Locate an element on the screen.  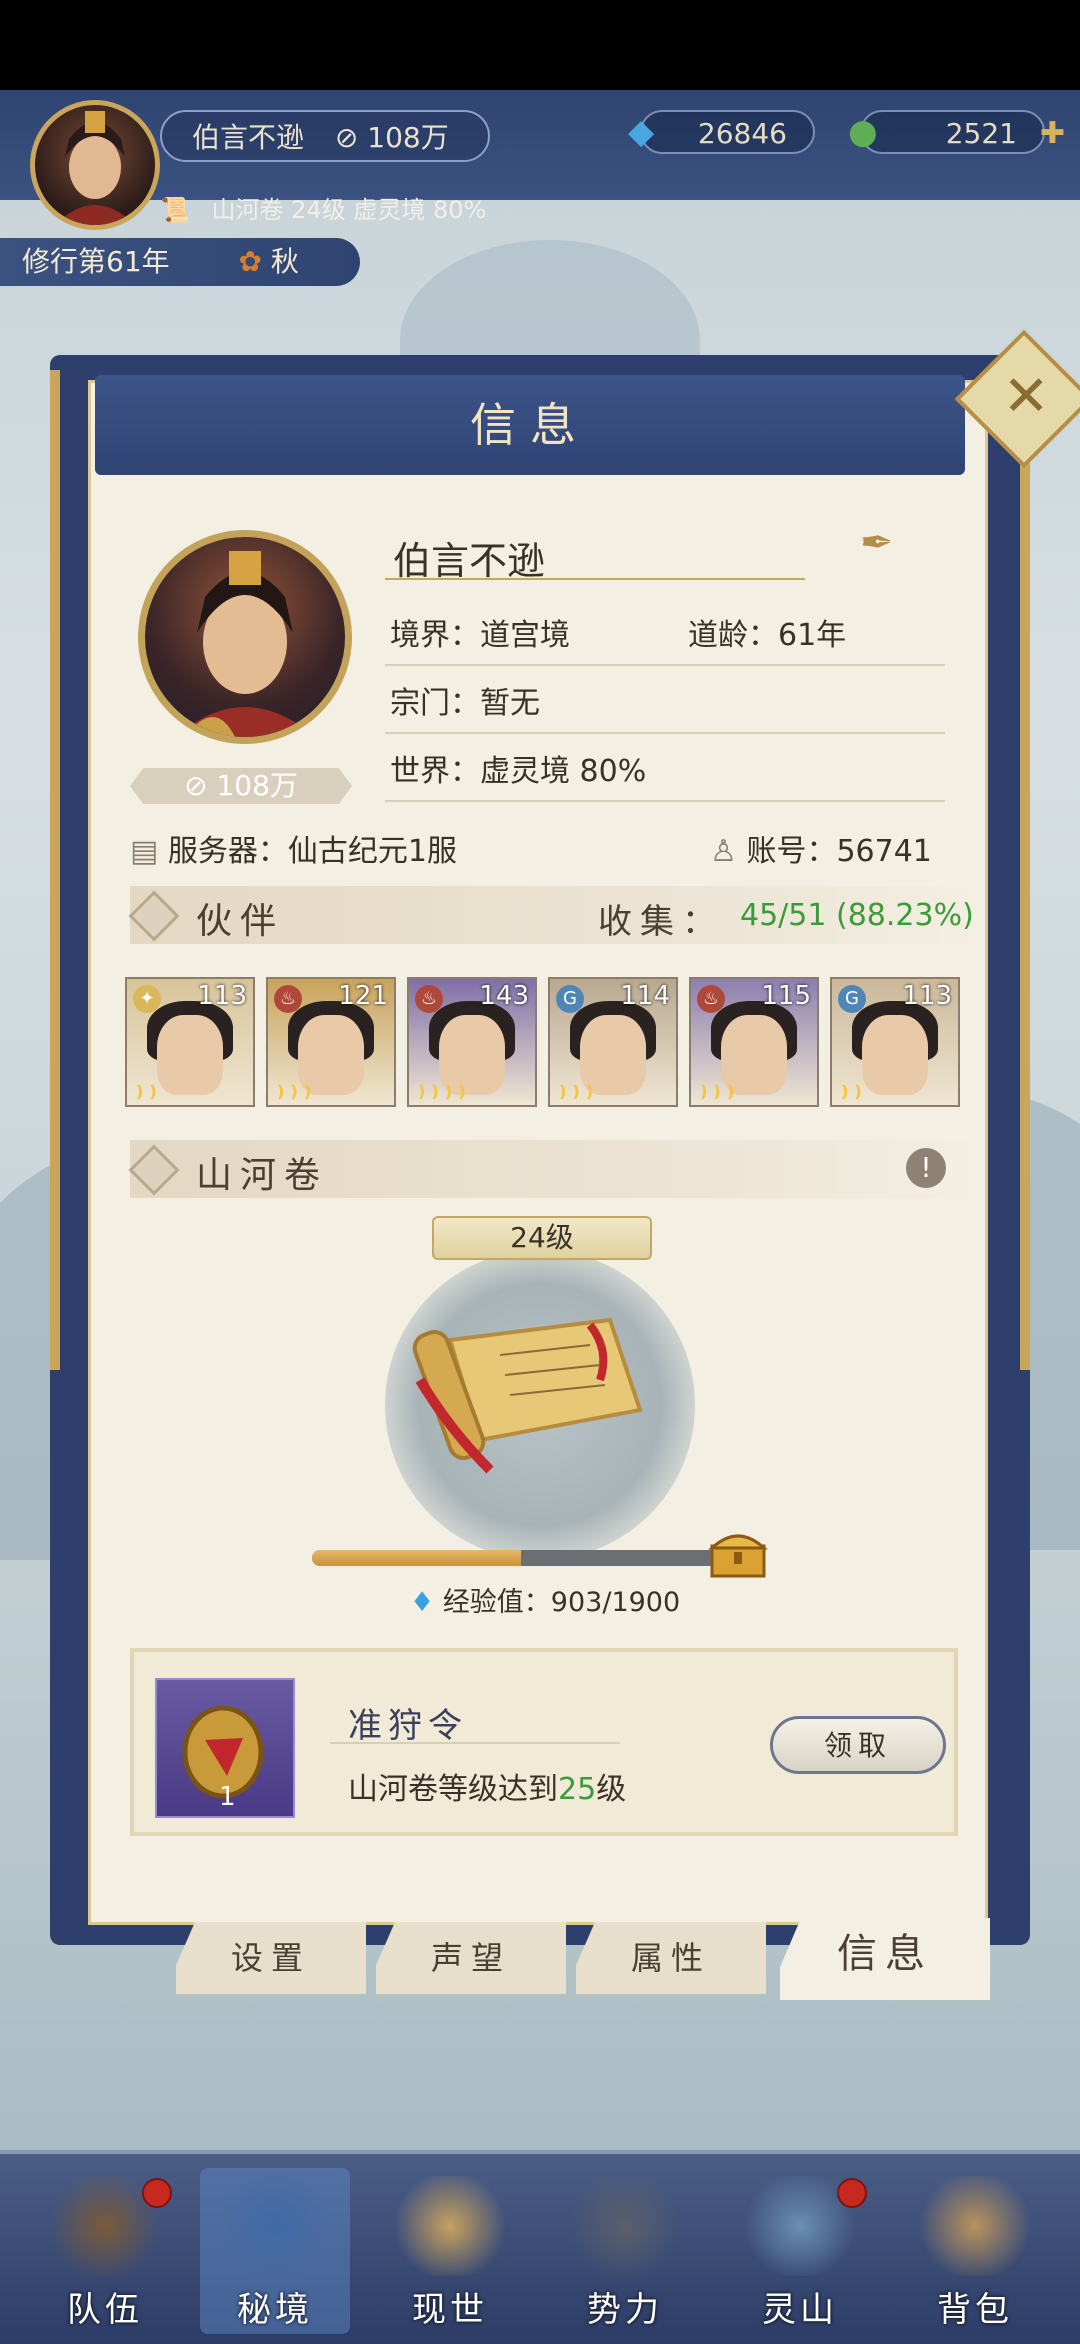
crystal-counter: ◆ 26846 is located at coordinates (721, 132).